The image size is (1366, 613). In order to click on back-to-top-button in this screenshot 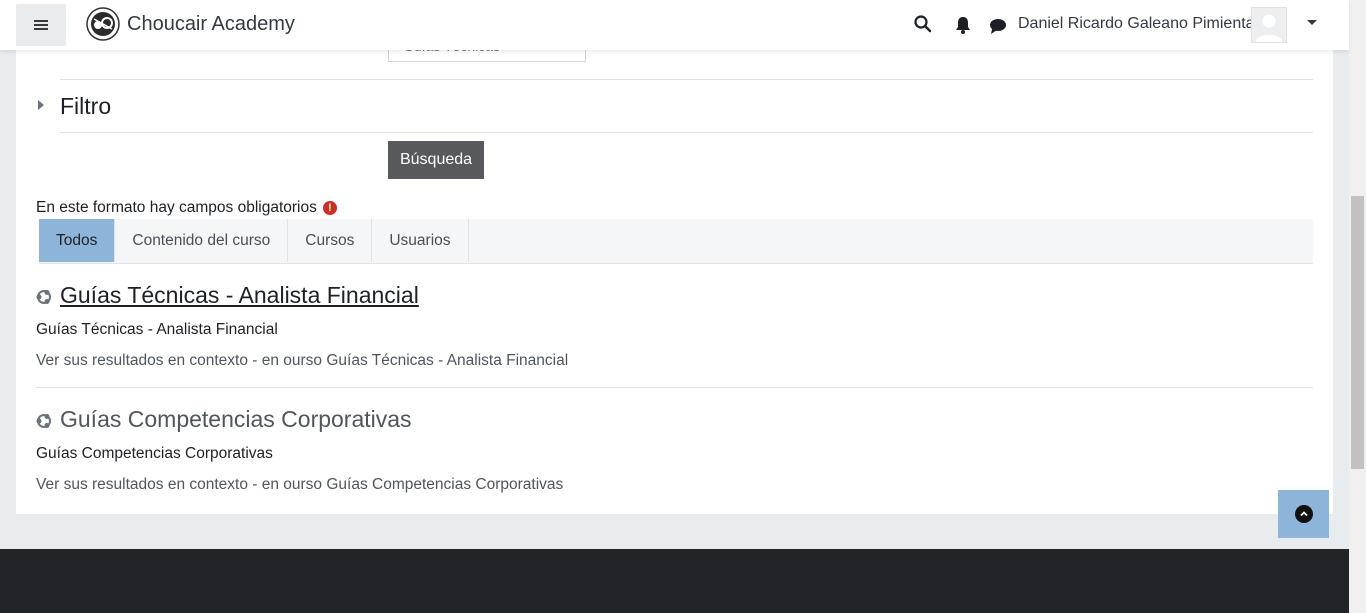, I will do `click(1303, 514)`.